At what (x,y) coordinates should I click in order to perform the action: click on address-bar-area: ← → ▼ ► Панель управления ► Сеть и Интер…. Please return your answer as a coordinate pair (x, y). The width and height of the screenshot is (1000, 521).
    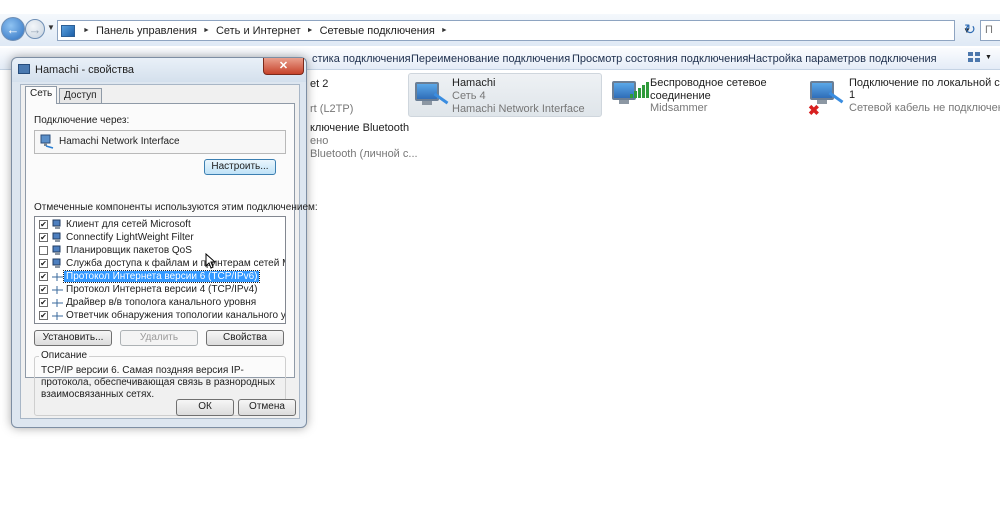
    Looking at the image, I should click on (500, 30).